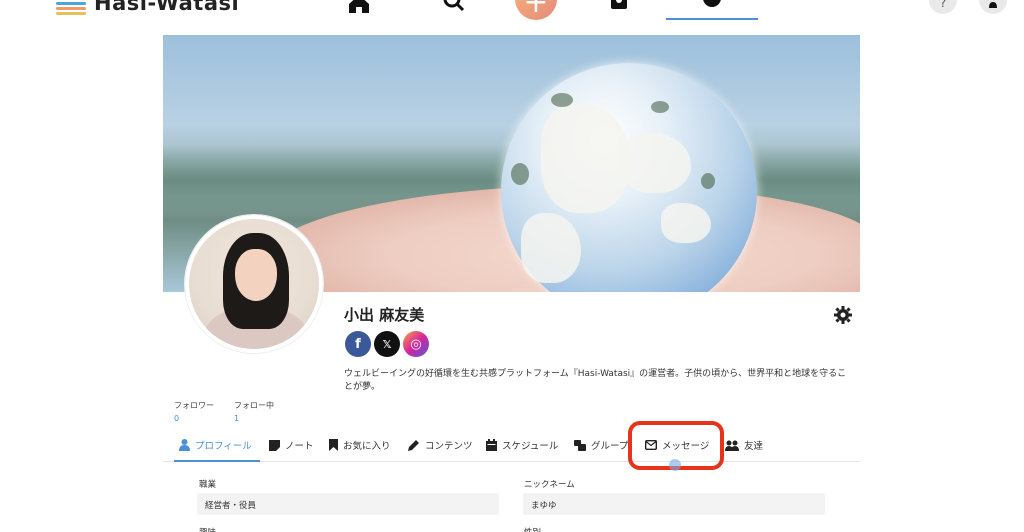  I want to click on instagram-glyph: ◎, so click(416, 344).